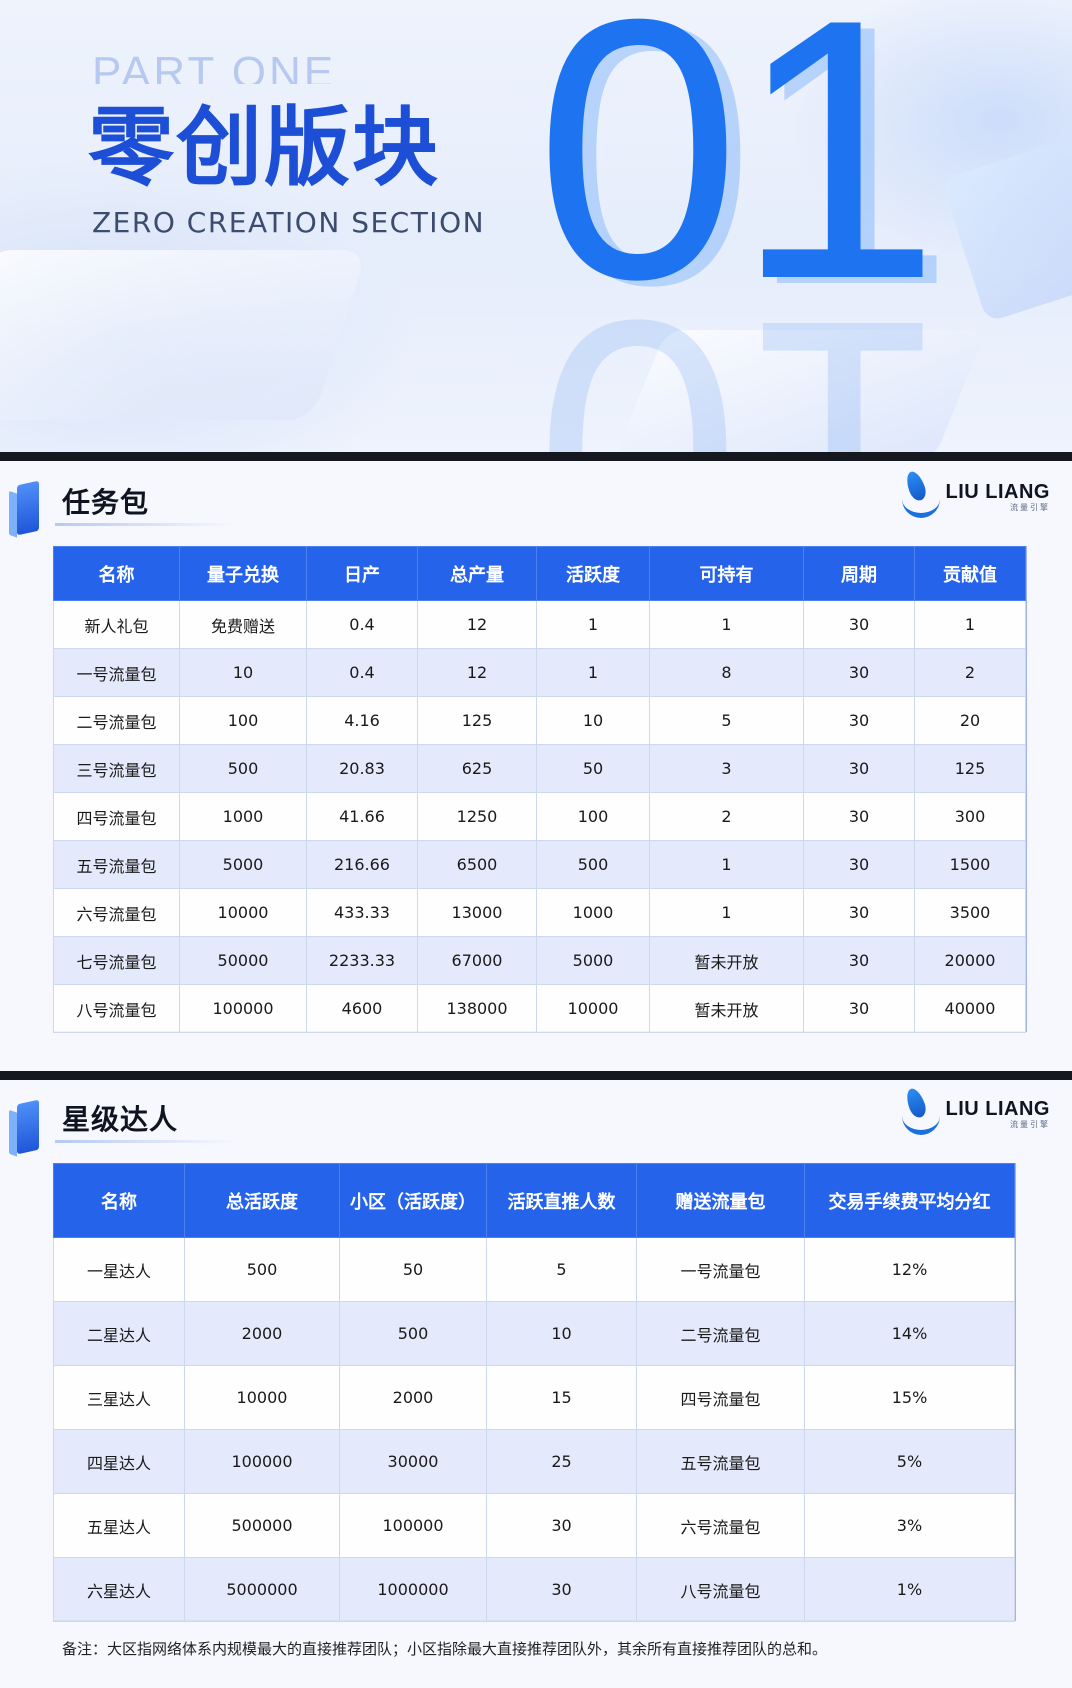 This screenshot has height=1688, width=1072. What do you see at coordinates (116, 960) in the screenshot?
I see `table-cell: 七号流量包` at bounding box center [116, 960].